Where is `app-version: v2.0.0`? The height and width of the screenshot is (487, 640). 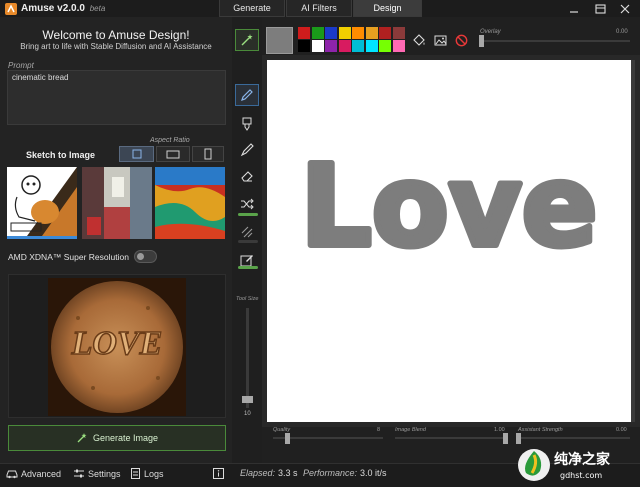
app-version: v2.0.0 is located at coordinates (71, 8).